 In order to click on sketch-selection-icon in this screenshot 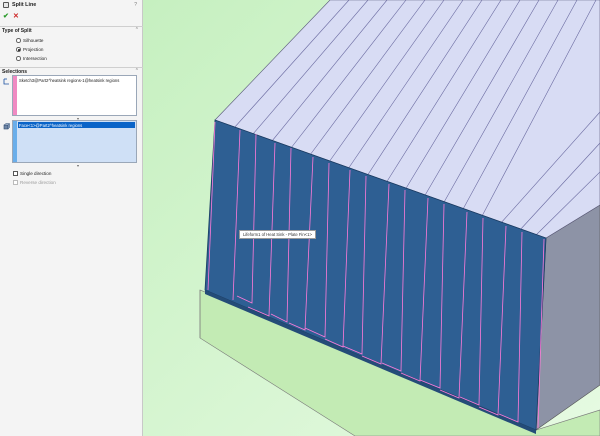, I will do `click(6, 81)`.